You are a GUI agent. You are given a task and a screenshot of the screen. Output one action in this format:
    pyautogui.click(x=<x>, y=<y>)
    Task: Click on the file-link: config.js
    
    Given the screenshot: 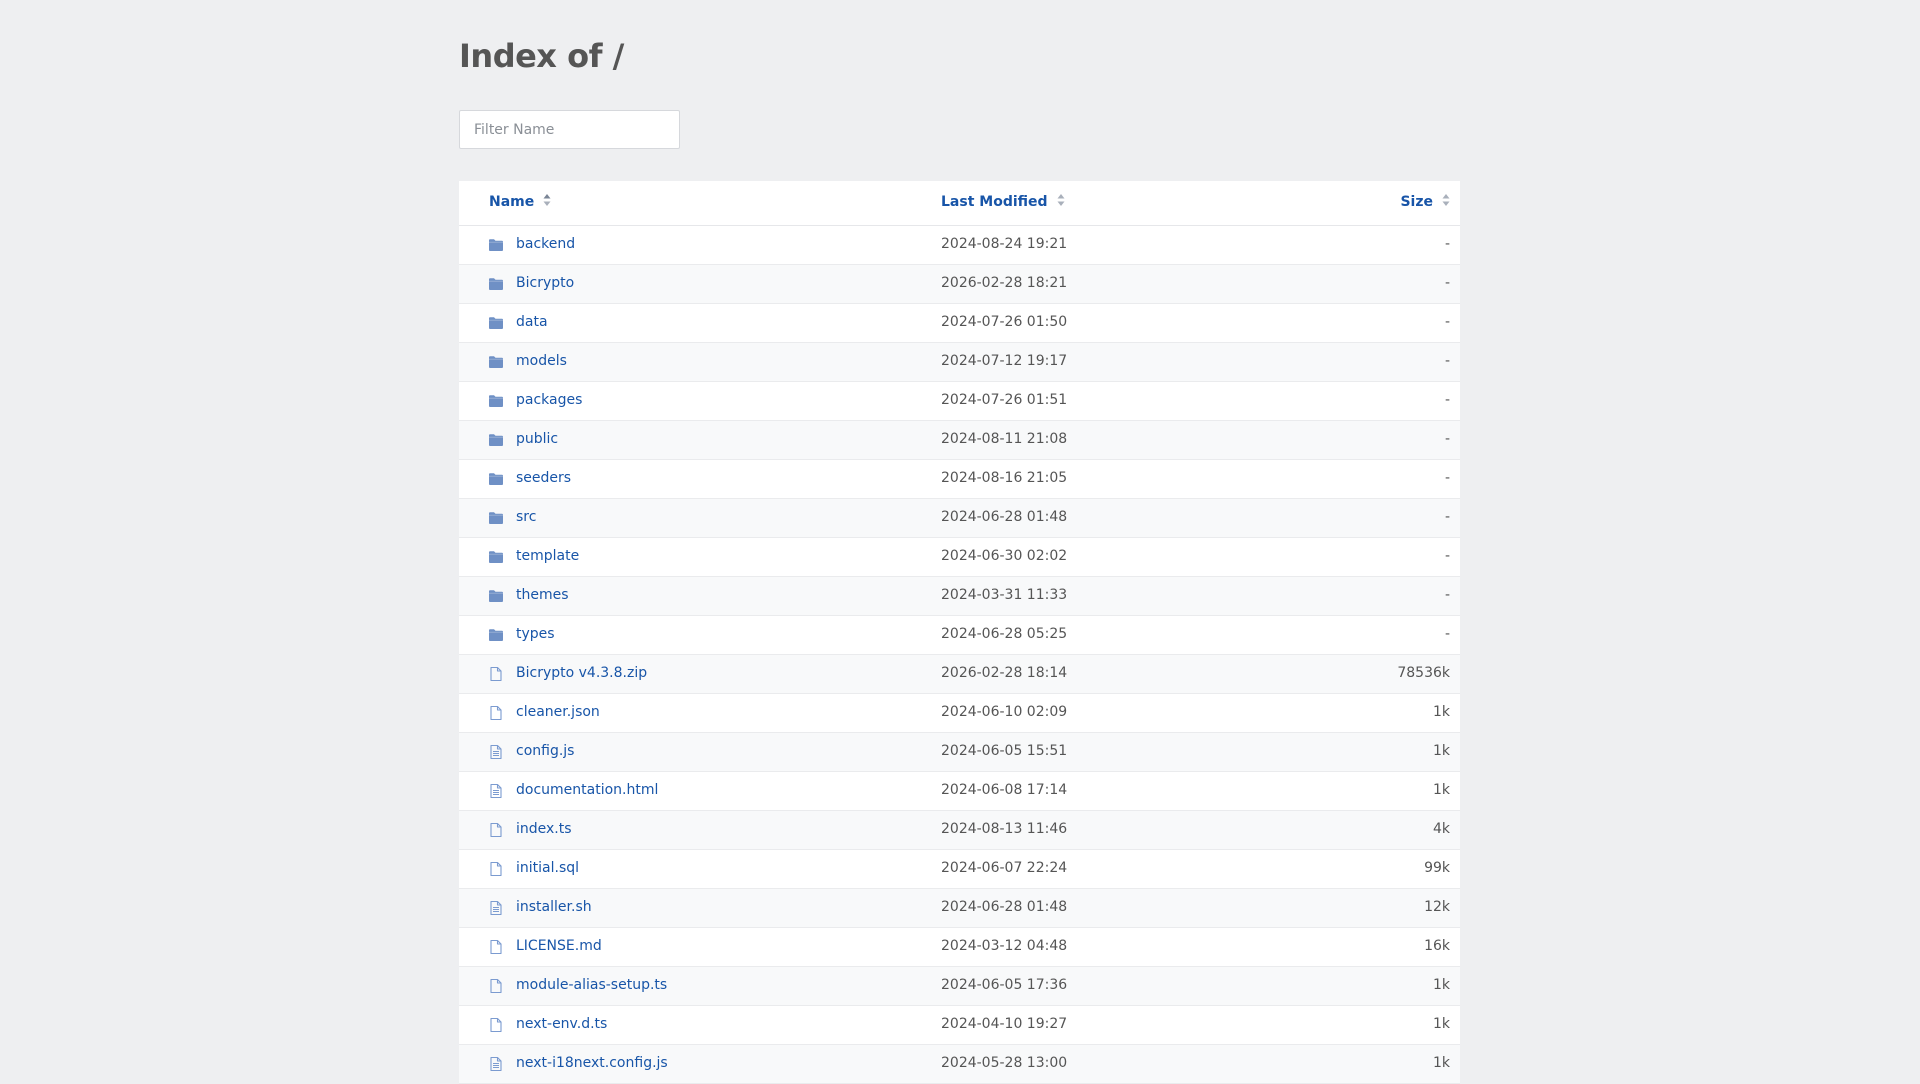 What is the action you would take?
    pyautogui.click(x=545, y=751)
    